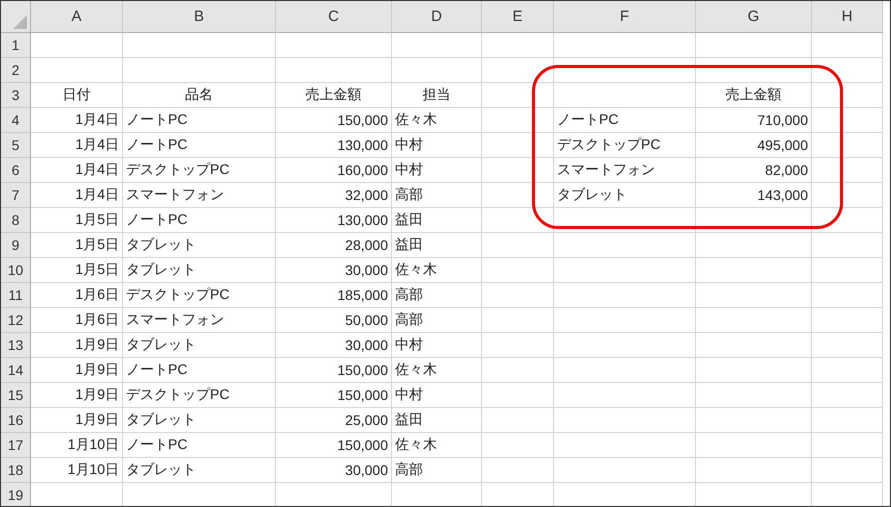  Describe the element at coordinates (16, 370) in the screenshot. I see `row-header: 14` at that location.